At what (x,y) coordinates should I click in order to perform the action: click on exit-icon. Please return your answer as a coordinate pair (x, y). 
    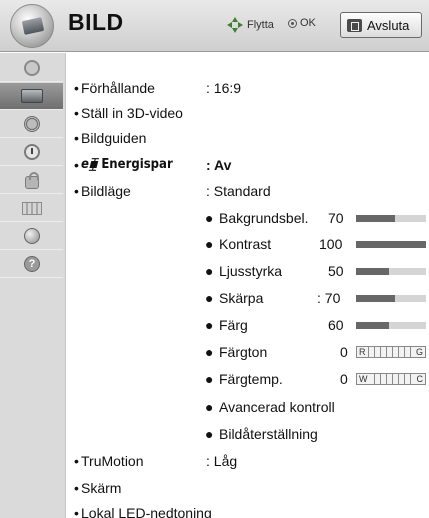
    Looking at the image, I should click on (354, 25).